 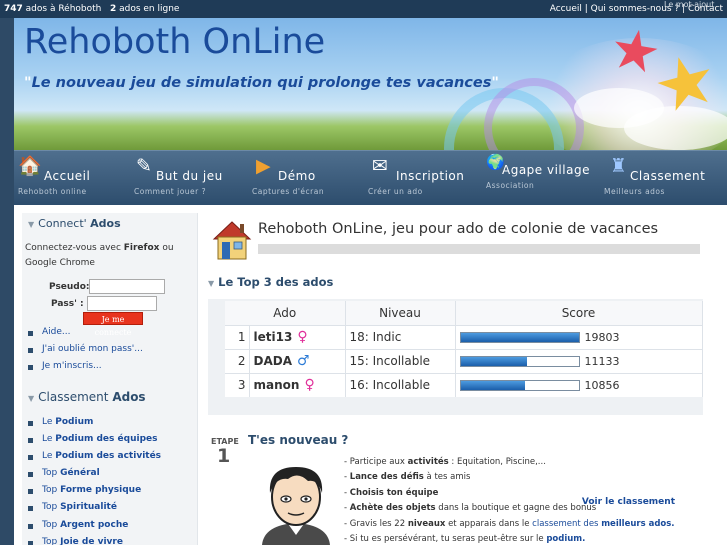 I want to click on password-input, so click(x=122, y=303).